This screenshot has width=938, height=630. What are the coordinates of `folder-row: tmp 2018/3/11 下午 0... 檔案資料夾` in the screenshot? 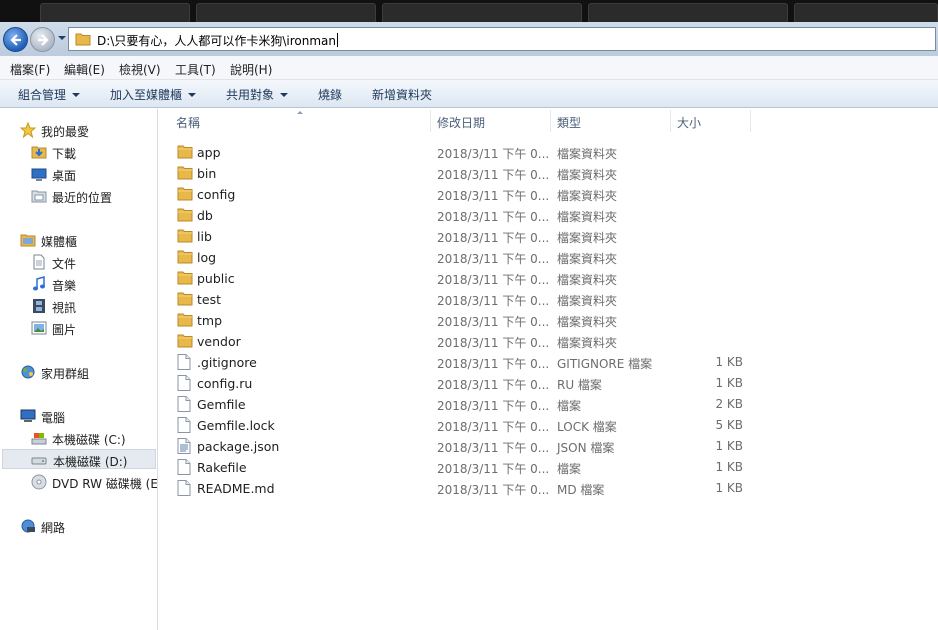 It's located at (462, 320).